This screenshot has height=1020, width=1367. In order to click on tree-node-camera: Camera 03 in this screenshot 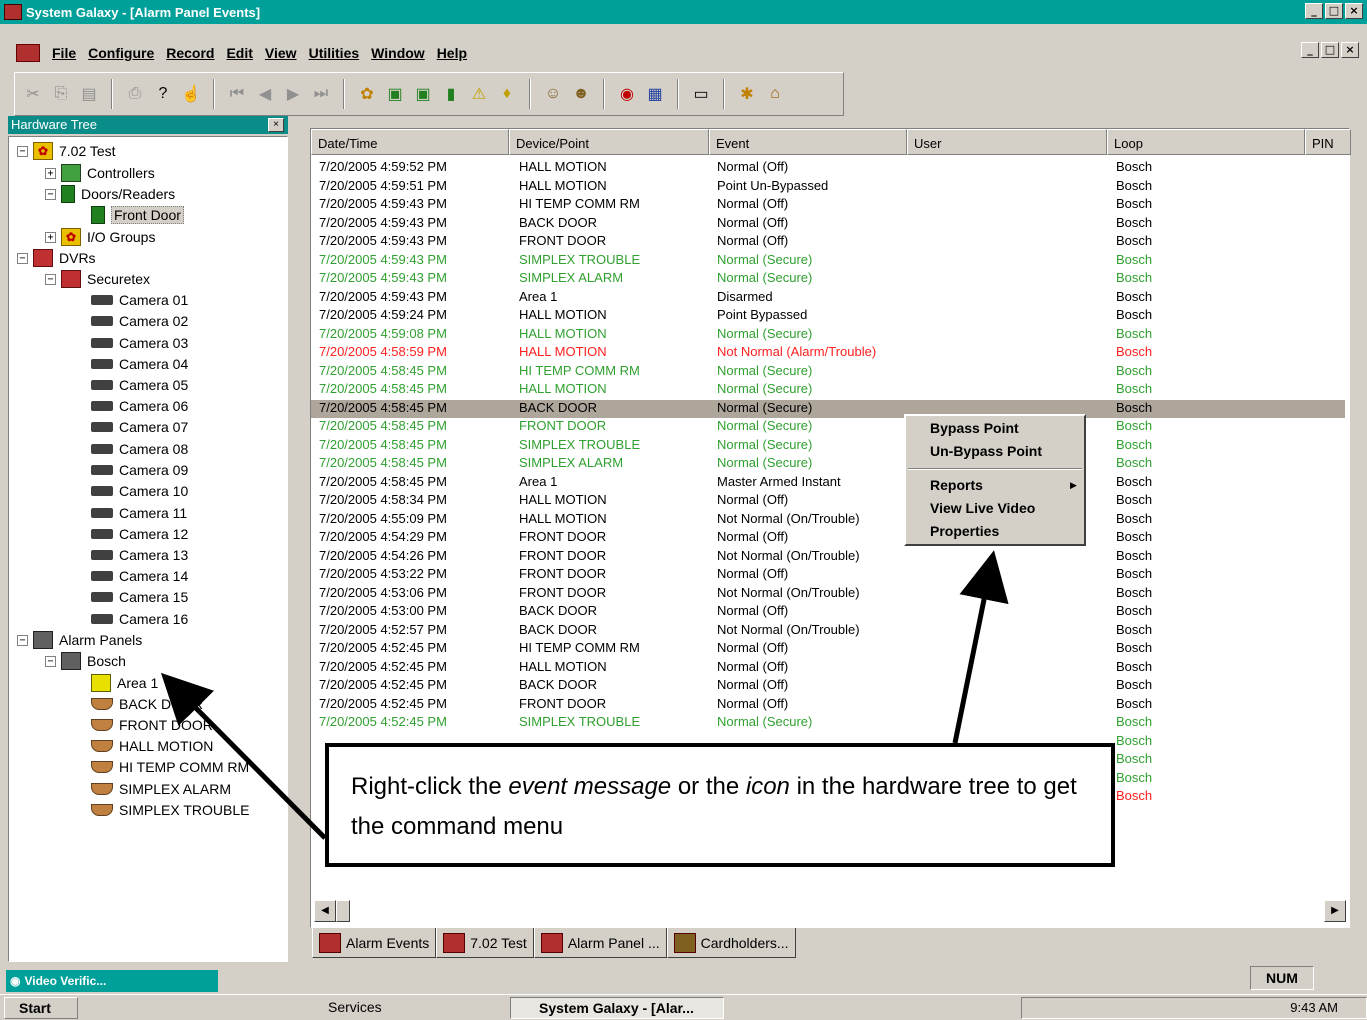, I will do `click(139, 343)`.